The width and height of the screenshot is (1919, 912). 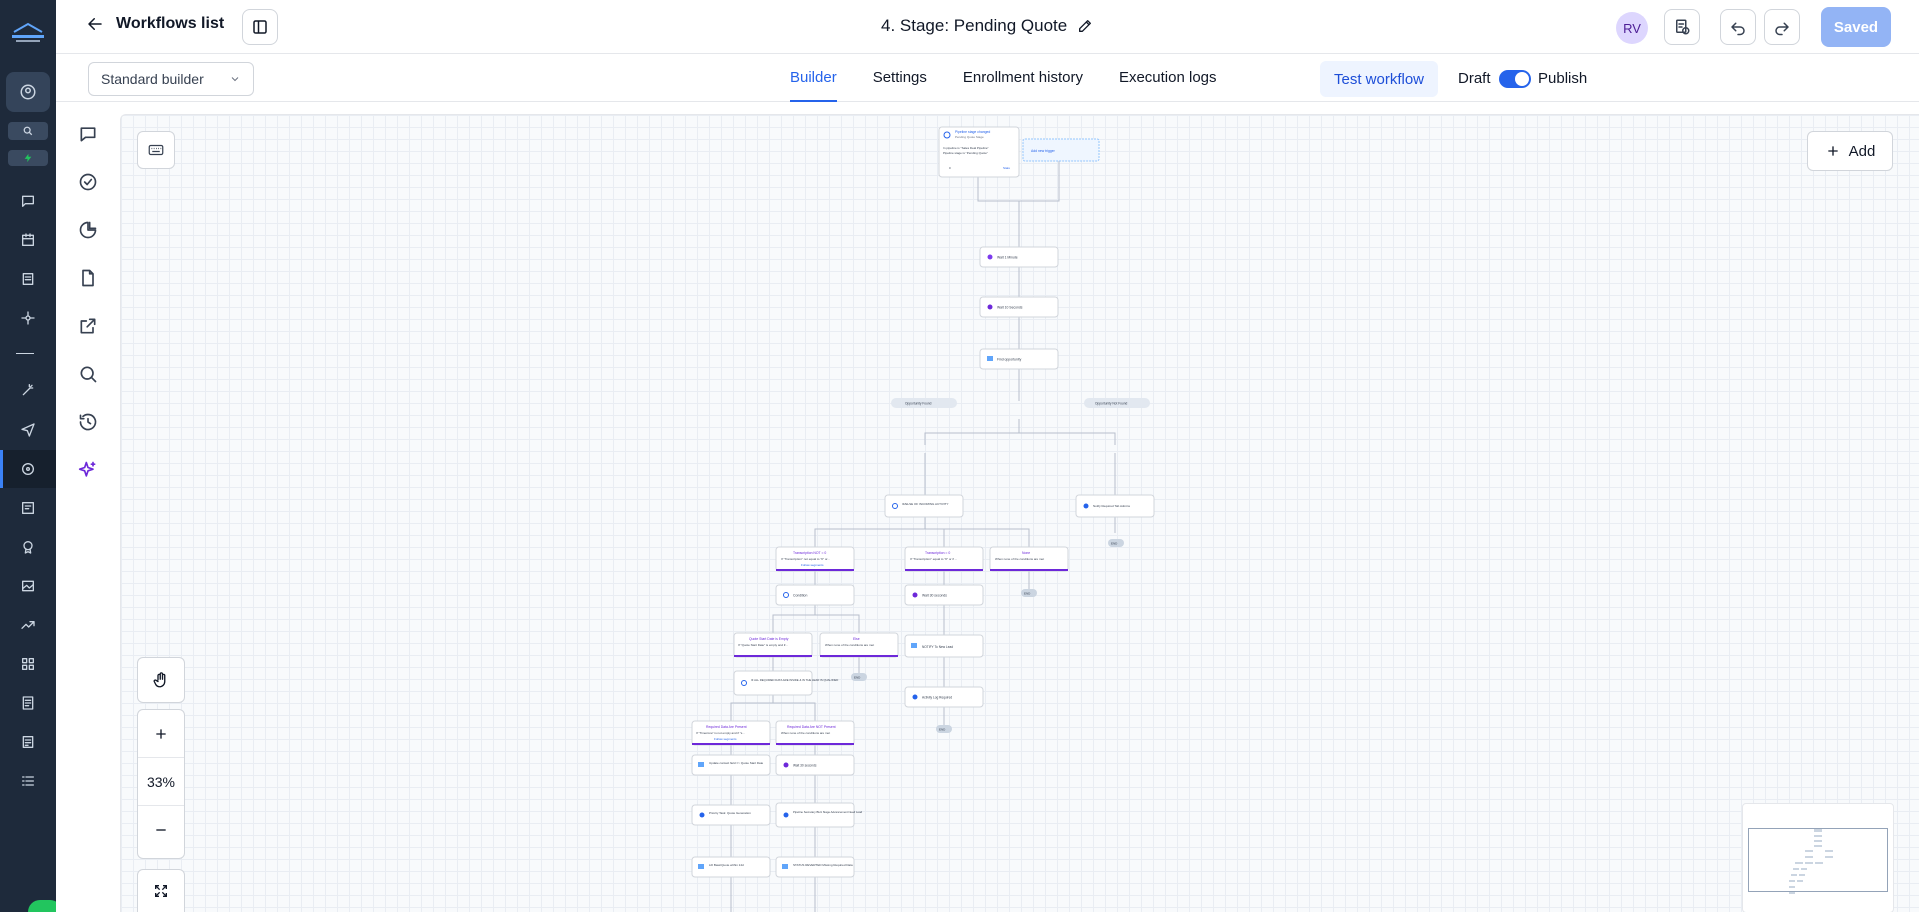 What do you see at coordinates (28, 318) in the screenshot?
I see `opportunities-nav` at bounding box center [28, 318].